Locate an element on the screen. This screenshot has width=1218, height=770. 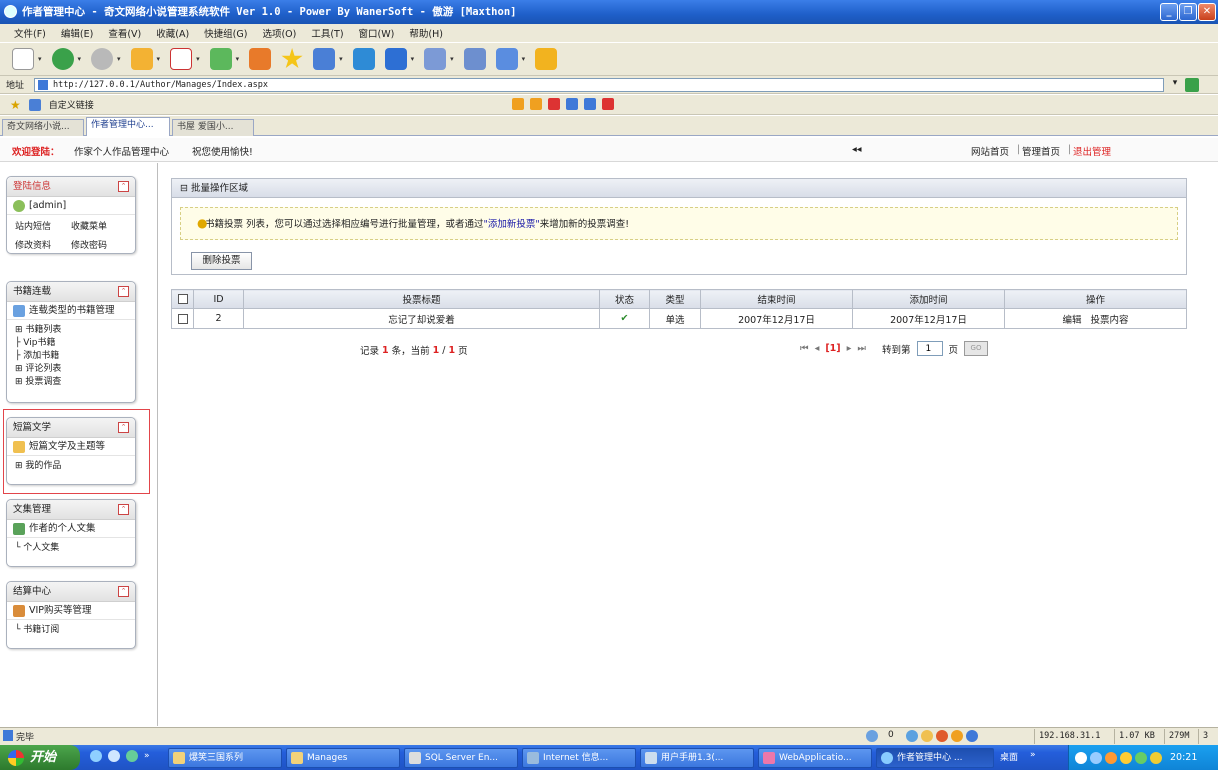
go-button: GO is located at coordinates (976, 348).